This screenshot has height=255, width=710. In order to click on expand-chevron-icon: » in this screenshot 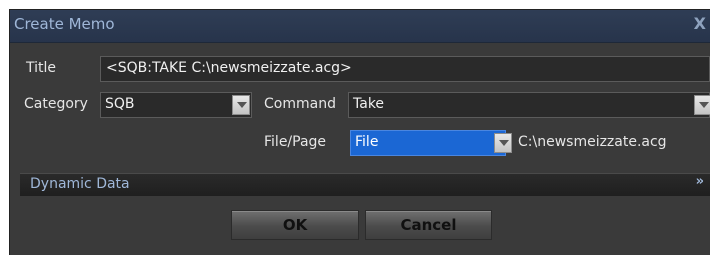, I will do `click(700, 181)`.